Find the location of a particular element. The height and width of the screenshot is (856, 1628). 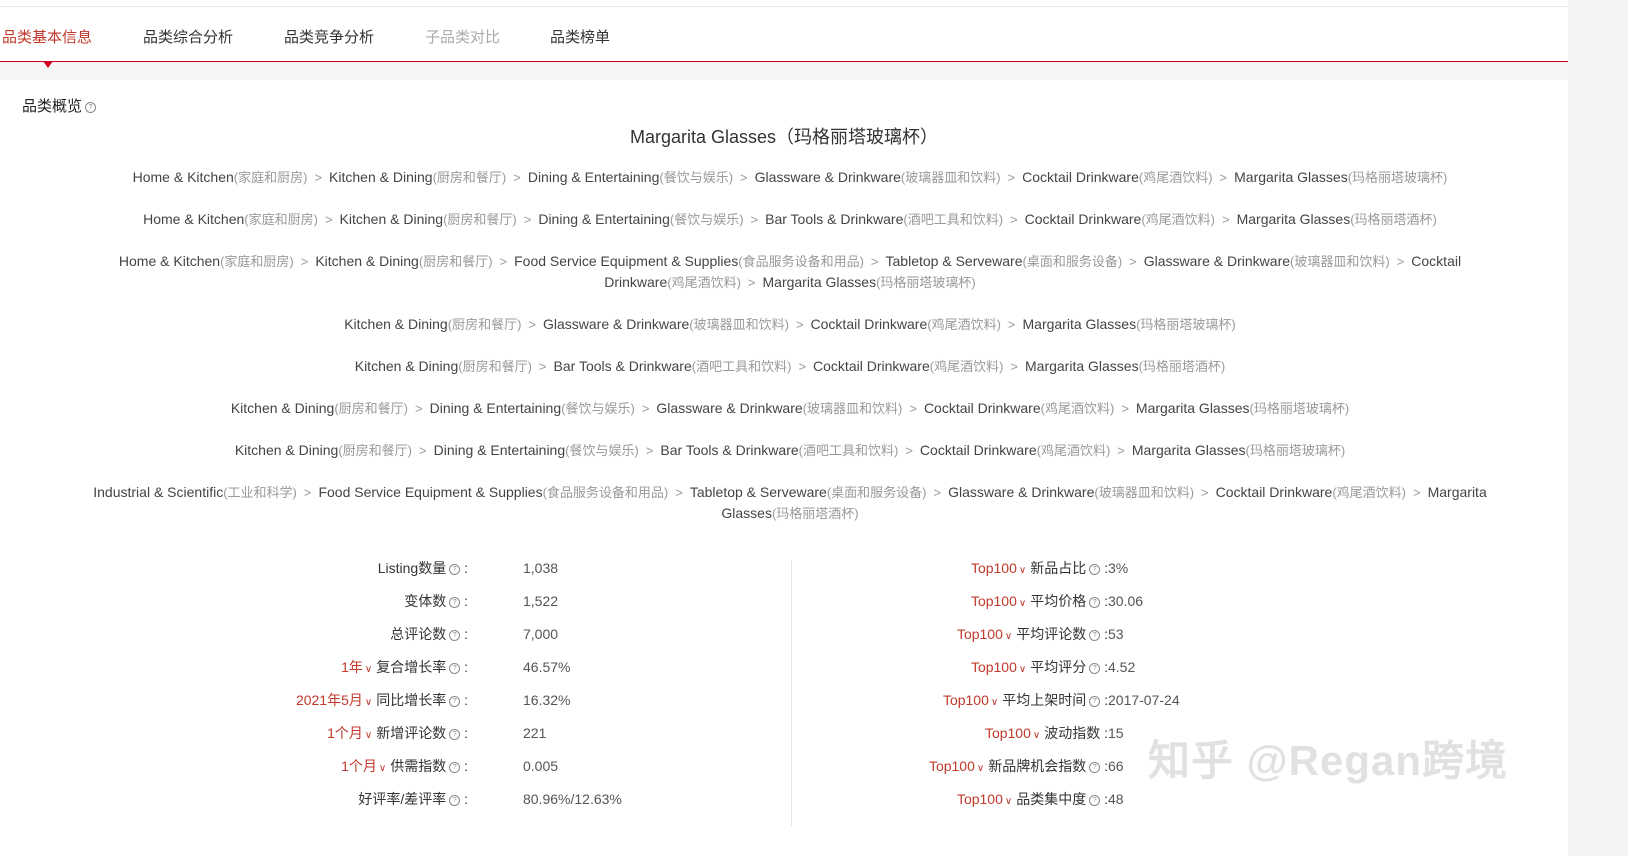

chevron-down-icon: ∨ is located at coordinates (368, 669).